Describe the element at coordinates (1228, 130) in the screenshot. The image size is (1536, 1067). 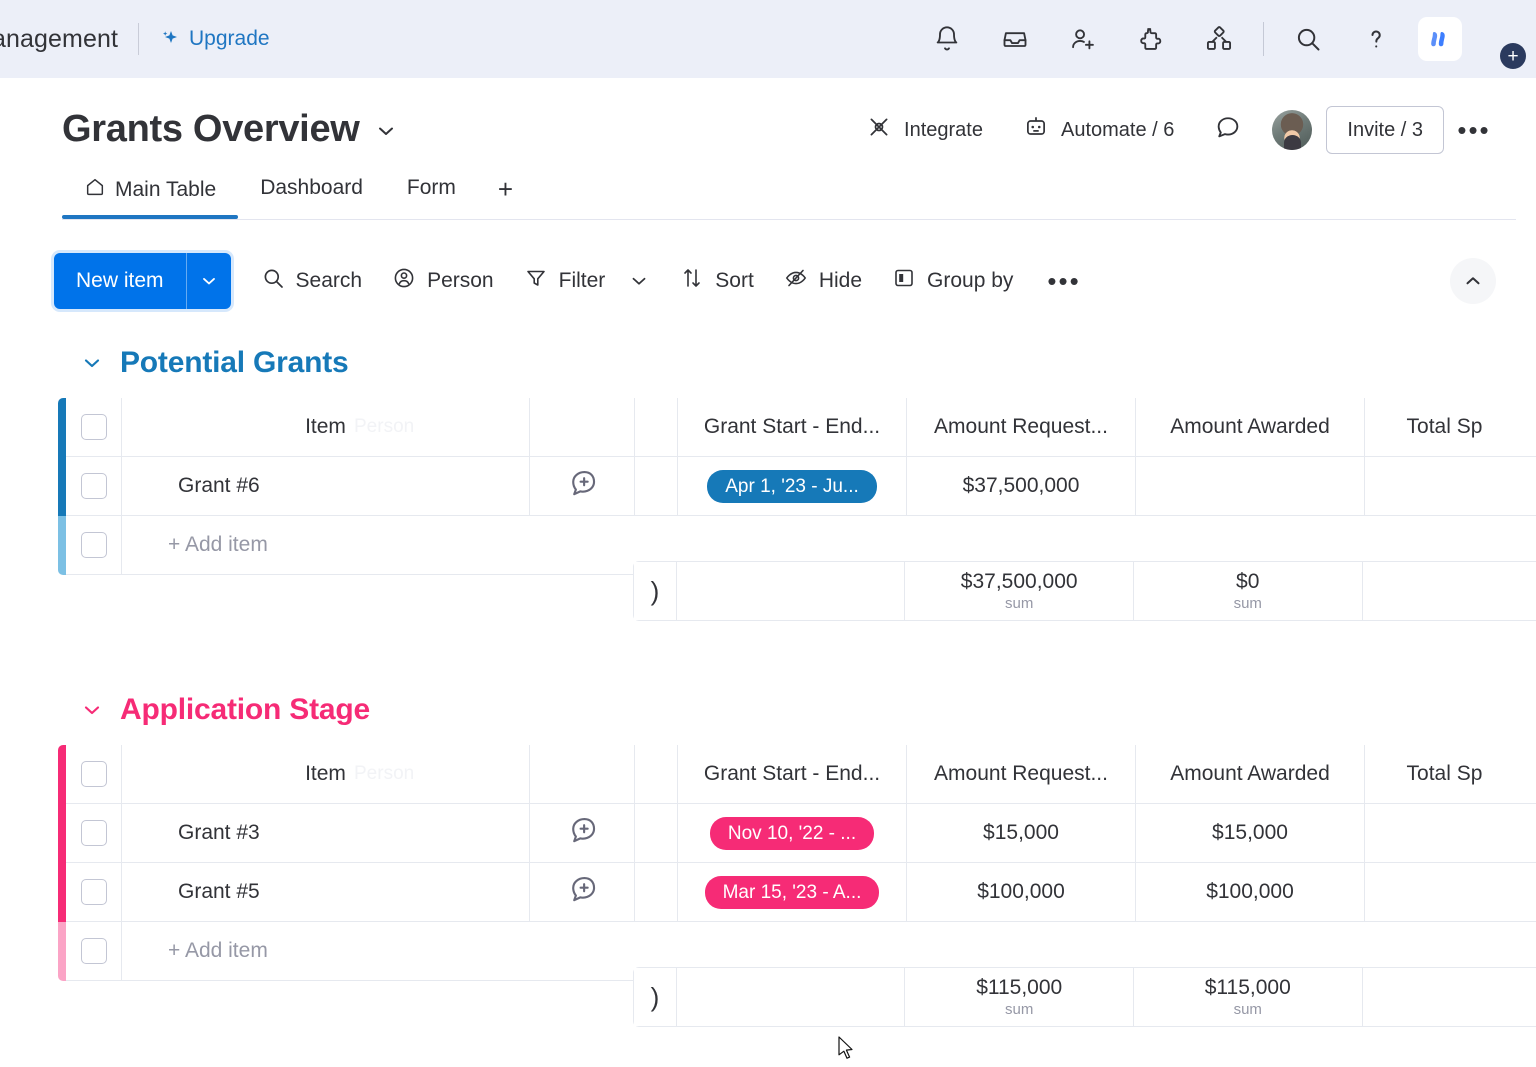
I see `board-updates-button` at that location.